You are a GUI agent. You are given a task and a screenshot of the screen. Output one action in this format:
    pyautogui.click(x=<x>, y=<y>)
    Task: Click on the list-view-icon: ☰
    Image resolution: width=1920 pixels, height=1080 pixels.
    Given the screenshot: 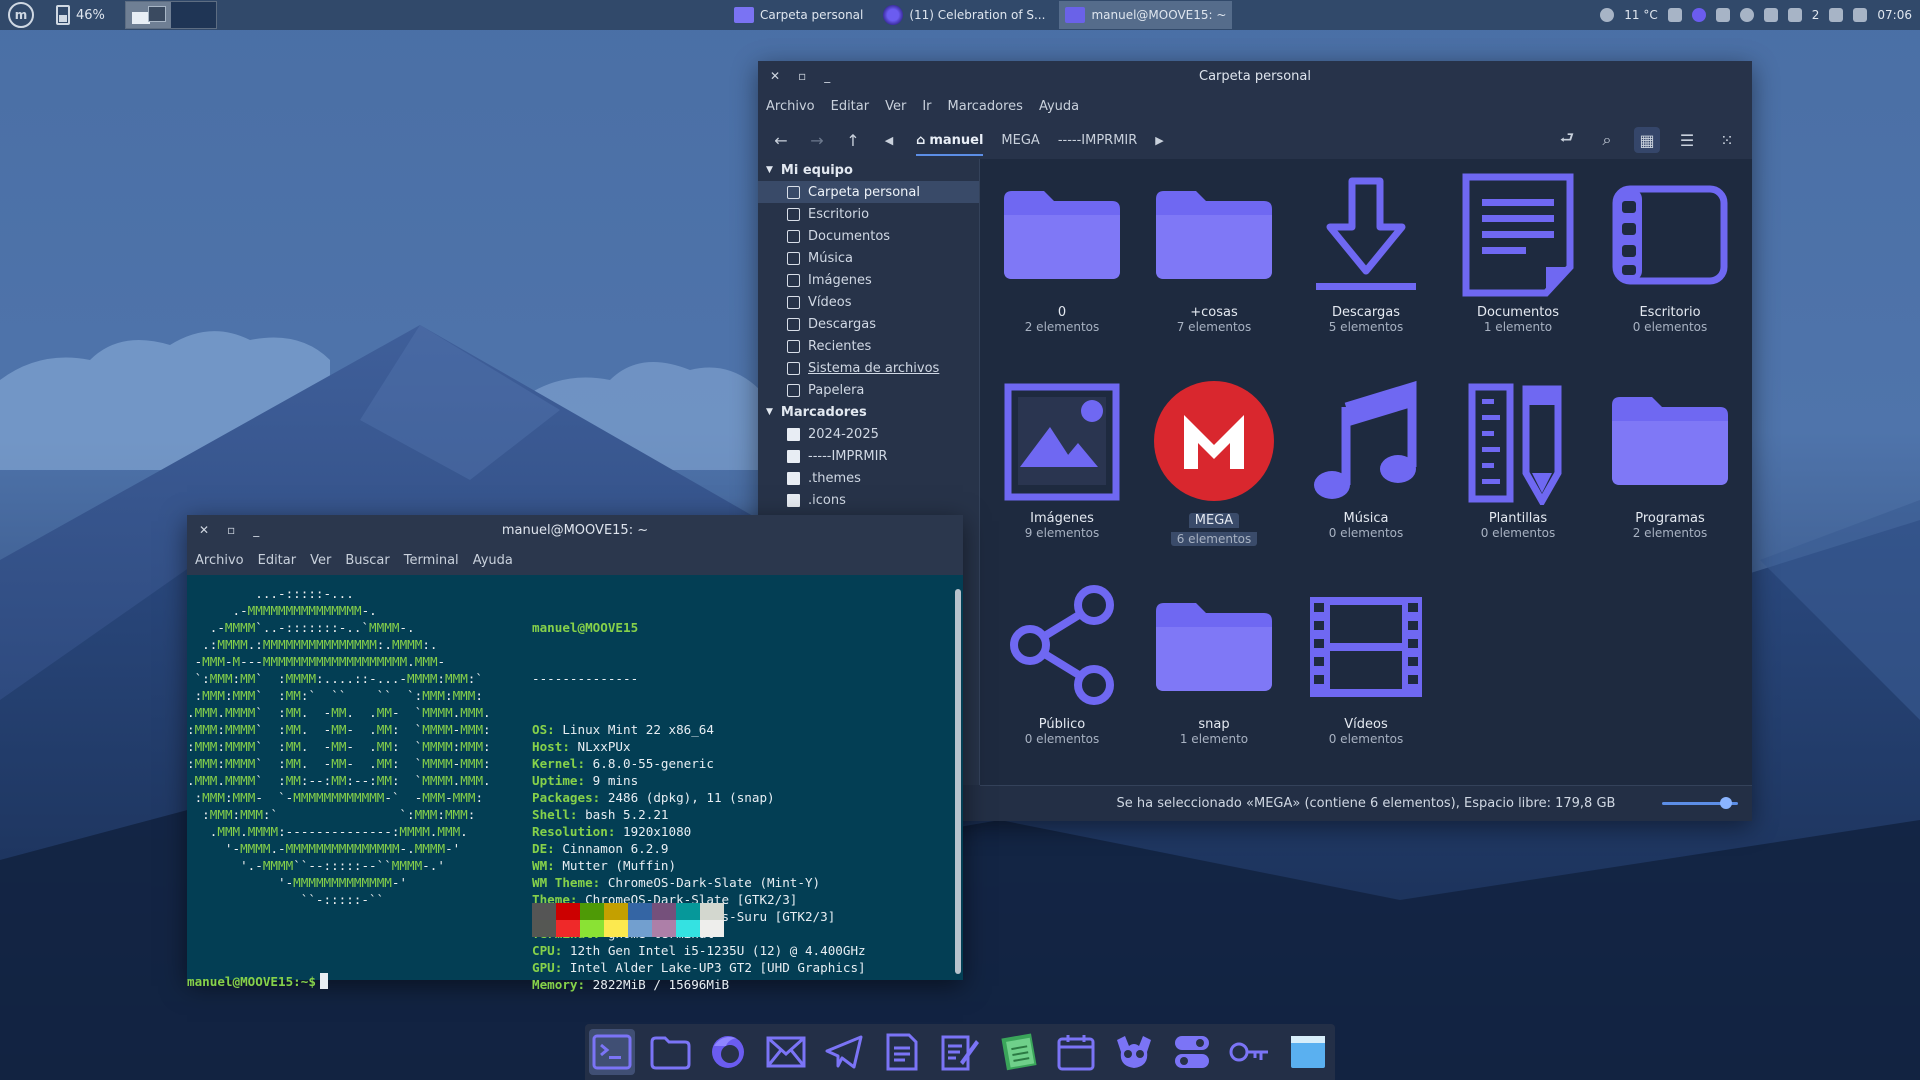 What is the action you would take?
    pyautogui.click(x=1687, y=140)
    